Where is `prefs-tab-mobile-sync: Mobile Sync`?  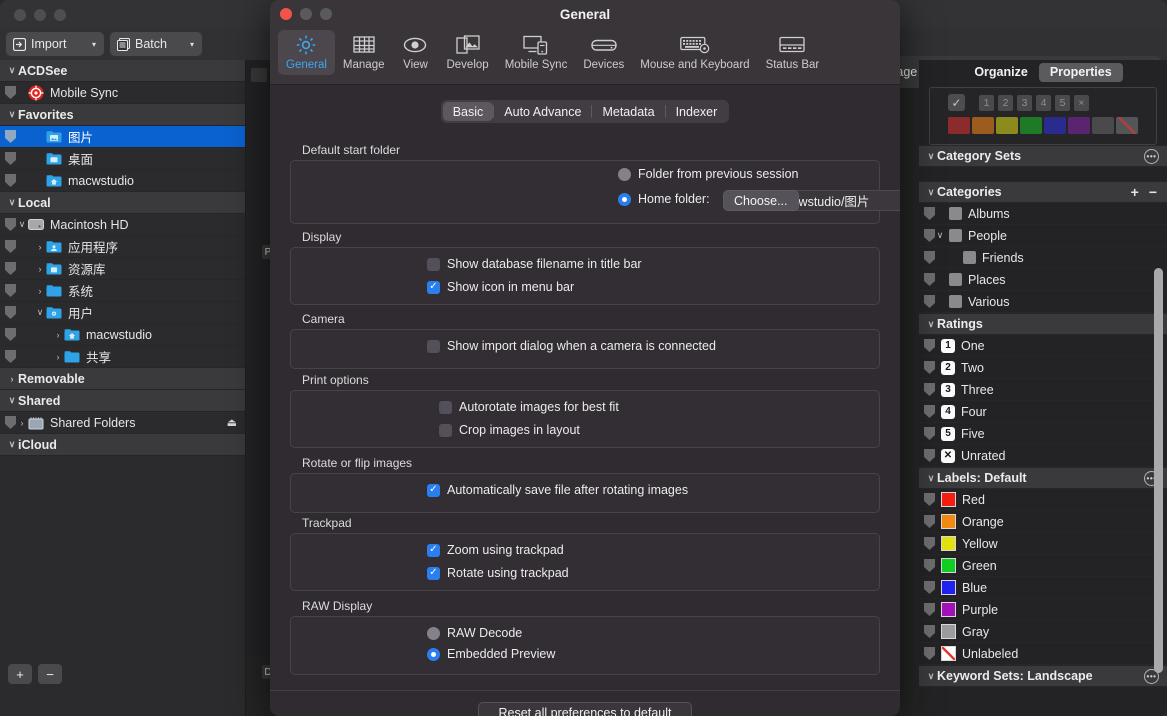 prefs-tab-mobile-sync: Mobile Sync is located at coordinates (536, 52).